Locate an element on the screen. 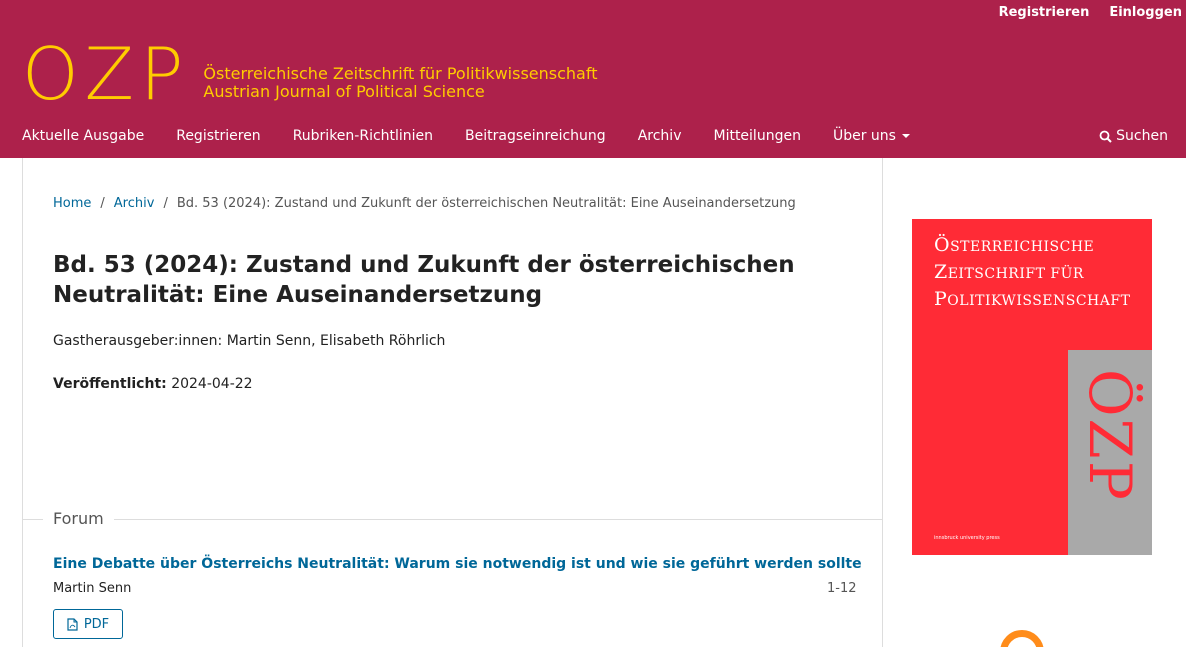  cover-title-line-1: ÖSTERREICHISCHE is located at coordinates (1032, 246).